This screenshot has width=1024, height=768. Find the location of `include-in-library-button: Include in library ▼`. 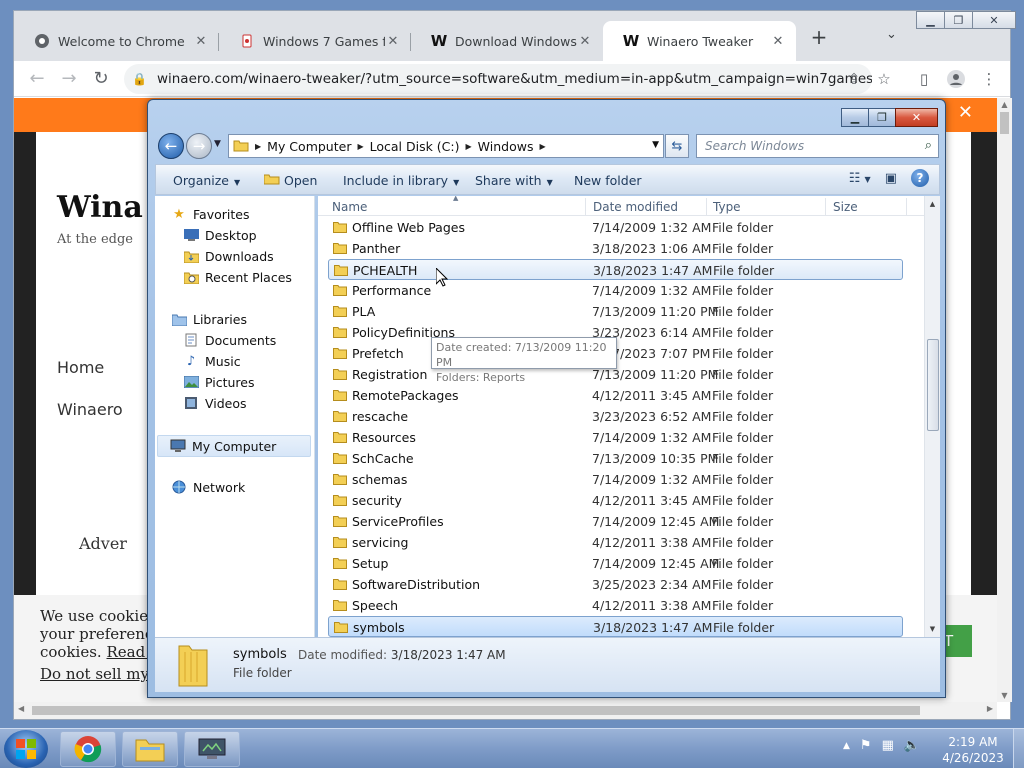

include-in-library-button: Include in library ▼ is located at coordinates (401, 180).